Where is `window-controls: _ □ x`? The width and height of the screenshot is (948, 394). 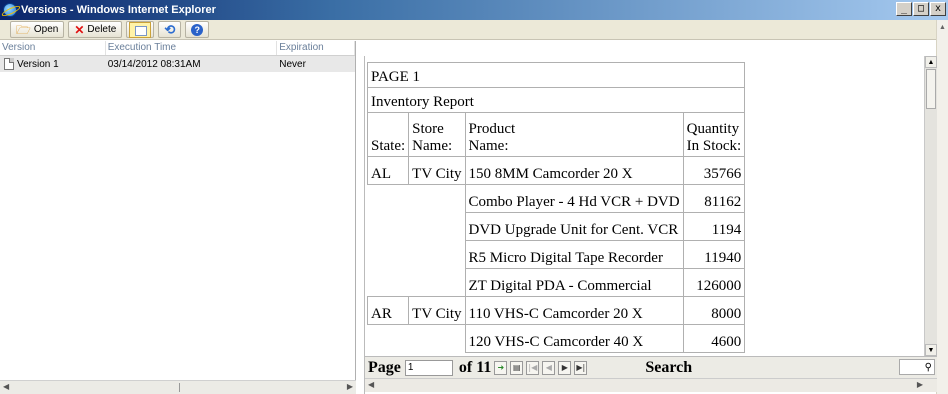
window-controls: _ □ x is located at coordinates (921, 9).